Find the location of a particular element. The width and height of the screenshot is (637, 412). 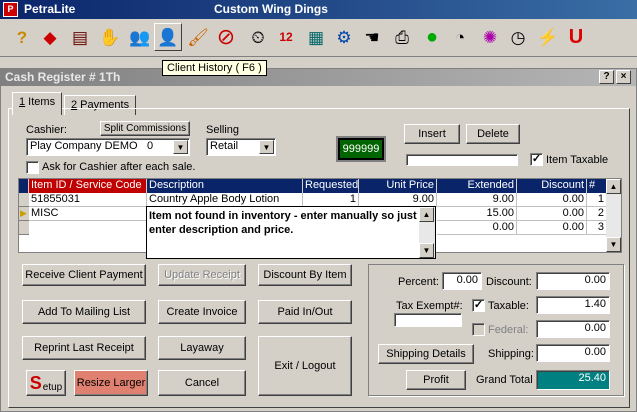

app-title: Custom Wing Dings is located at coordinates (271, 9).